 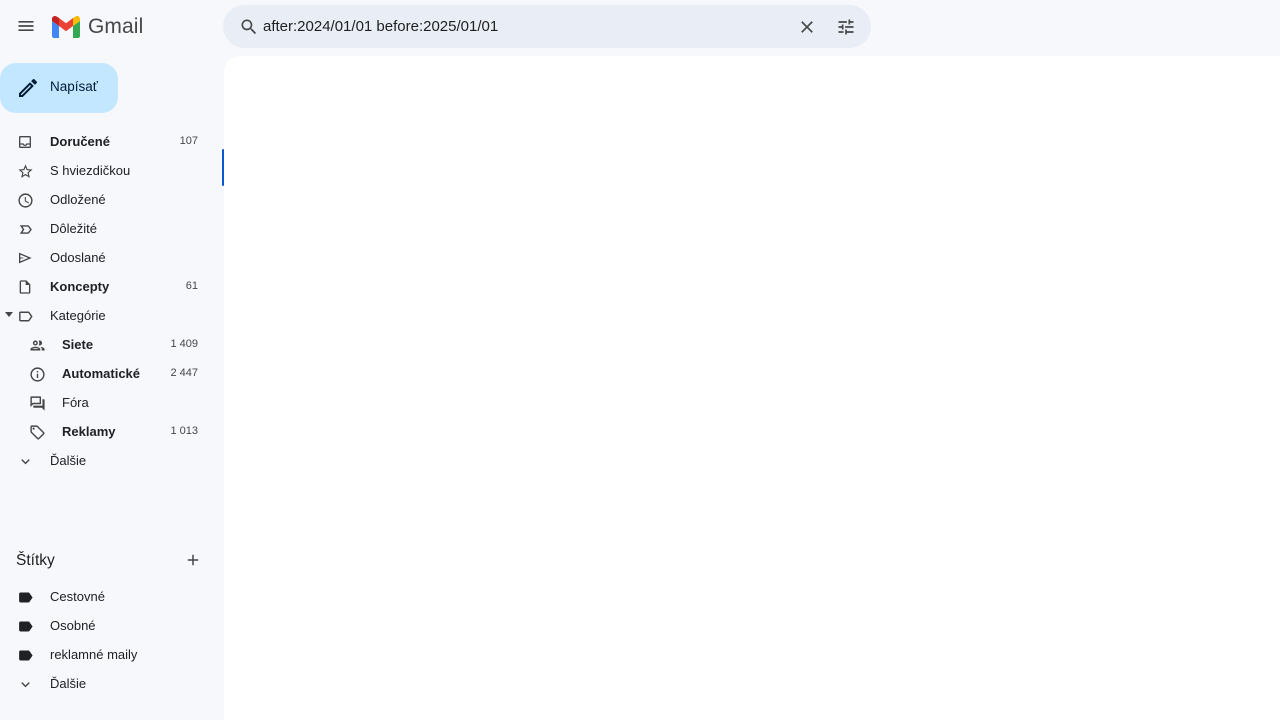 I want to click on nav-item-updates: Automatické 2 447, so click(x=105, y=373).